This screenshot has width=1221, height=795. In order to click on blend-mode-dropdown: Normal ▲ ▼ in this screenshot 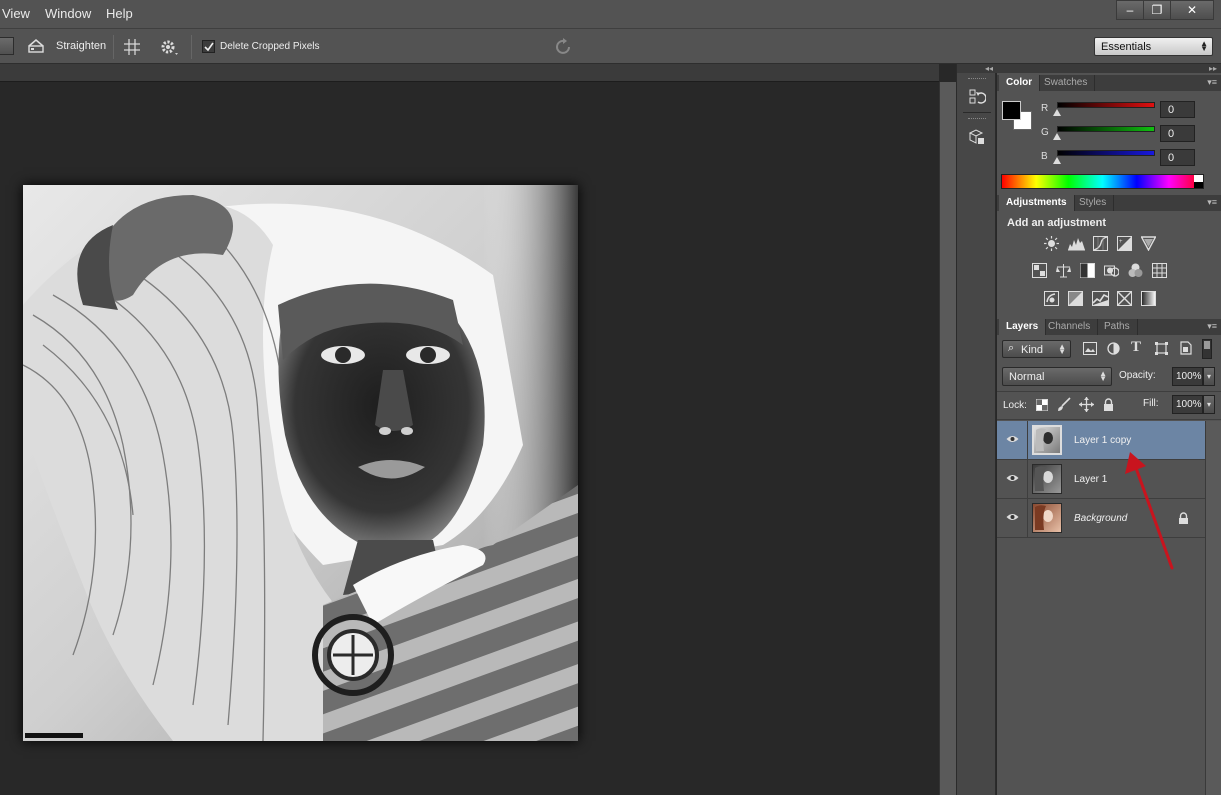, I will do `click(1057, 376)`.